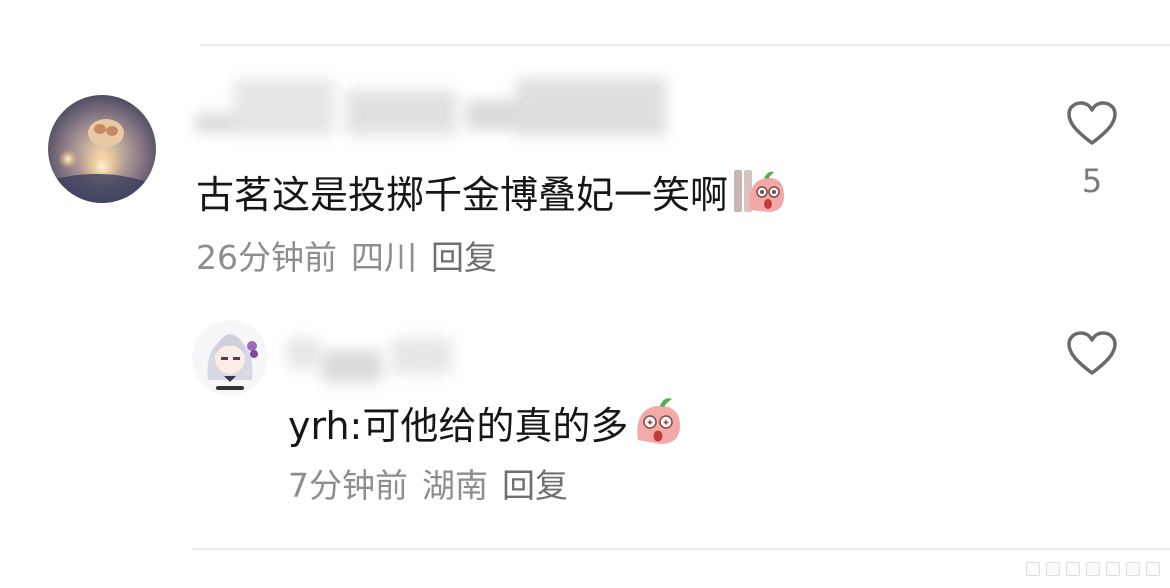  Describe the element at coordinates (348, 485) in the screenshot. I see `comment-time: 7分钟前` at that location.